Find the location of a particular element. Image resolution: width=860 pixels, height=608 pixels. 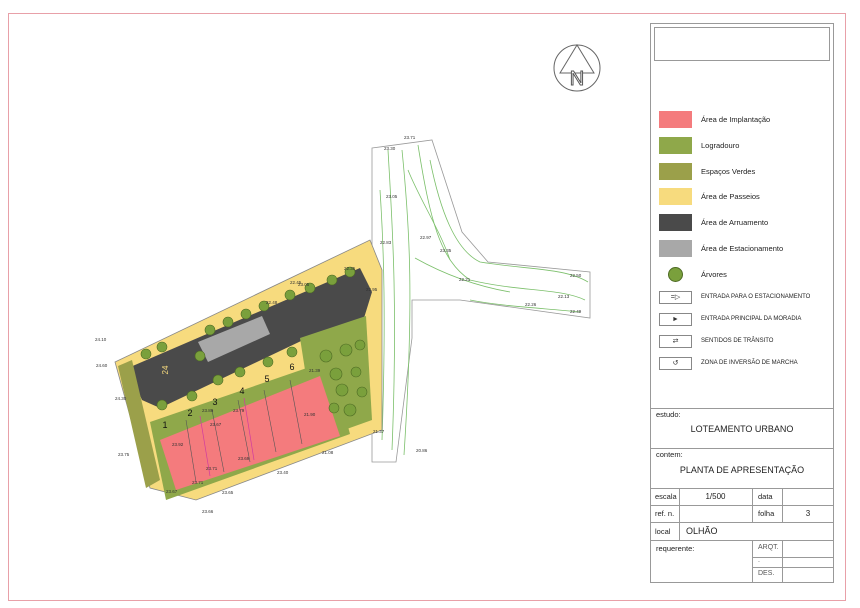

elevation-label: 22.49 is located at coordinates (576, 311).